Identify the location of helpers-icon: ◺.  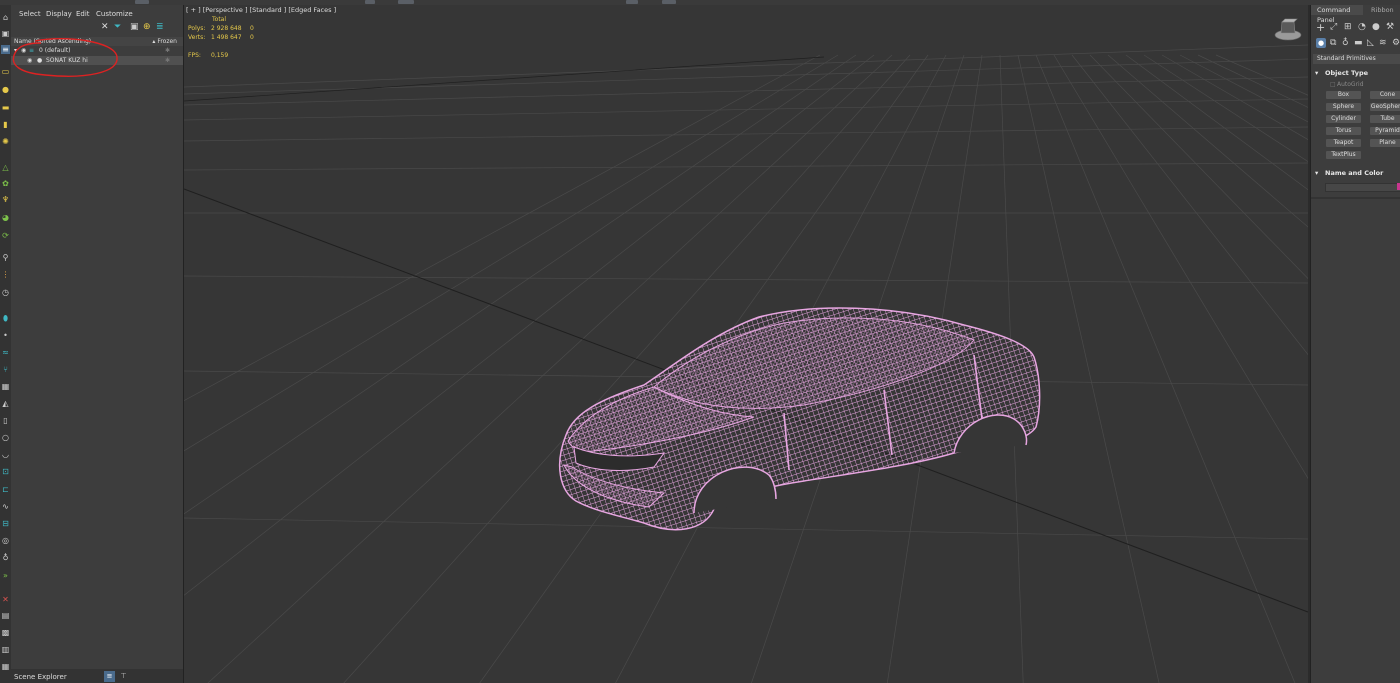
(1370, 43).